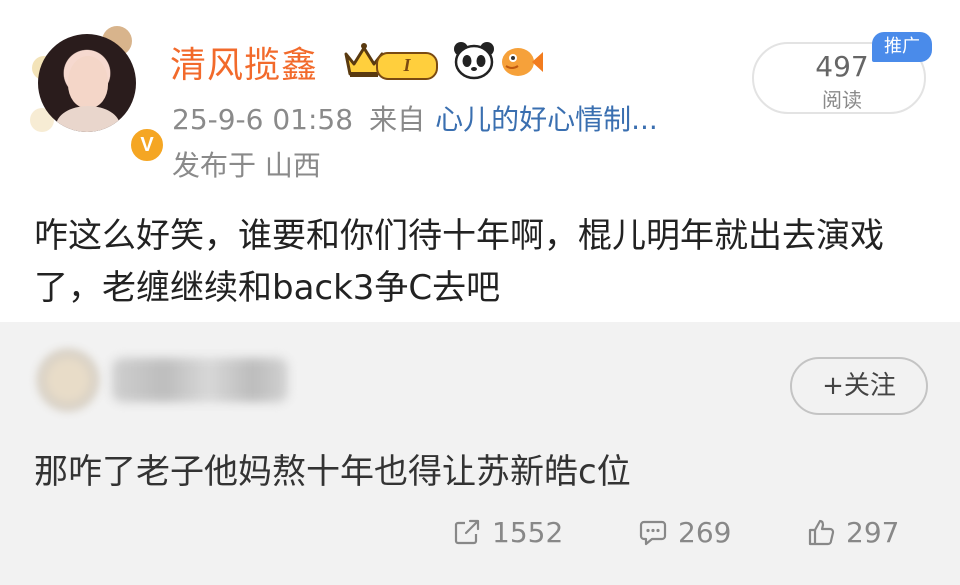 The width and height of the screenshot is (960, 585). Describe the element at coordinates (397, 119) in the screenshot. I see `from-label: 来自` at that location.